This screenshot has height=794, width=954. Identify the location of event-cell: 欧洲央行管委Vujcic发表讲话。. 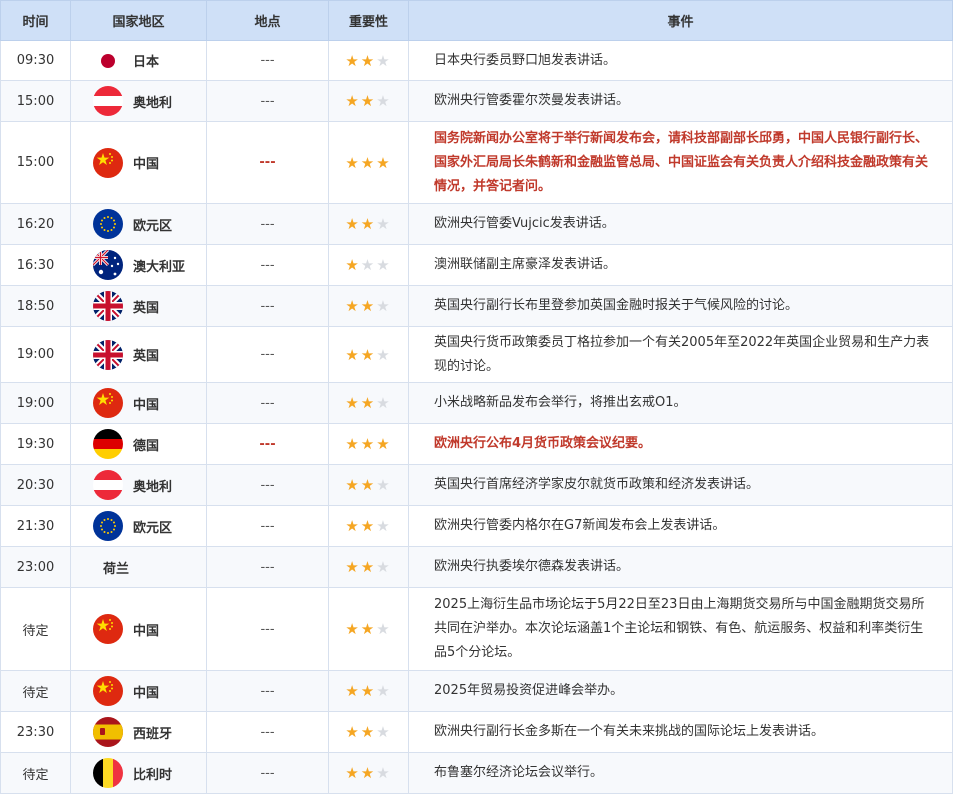
(680, 224).